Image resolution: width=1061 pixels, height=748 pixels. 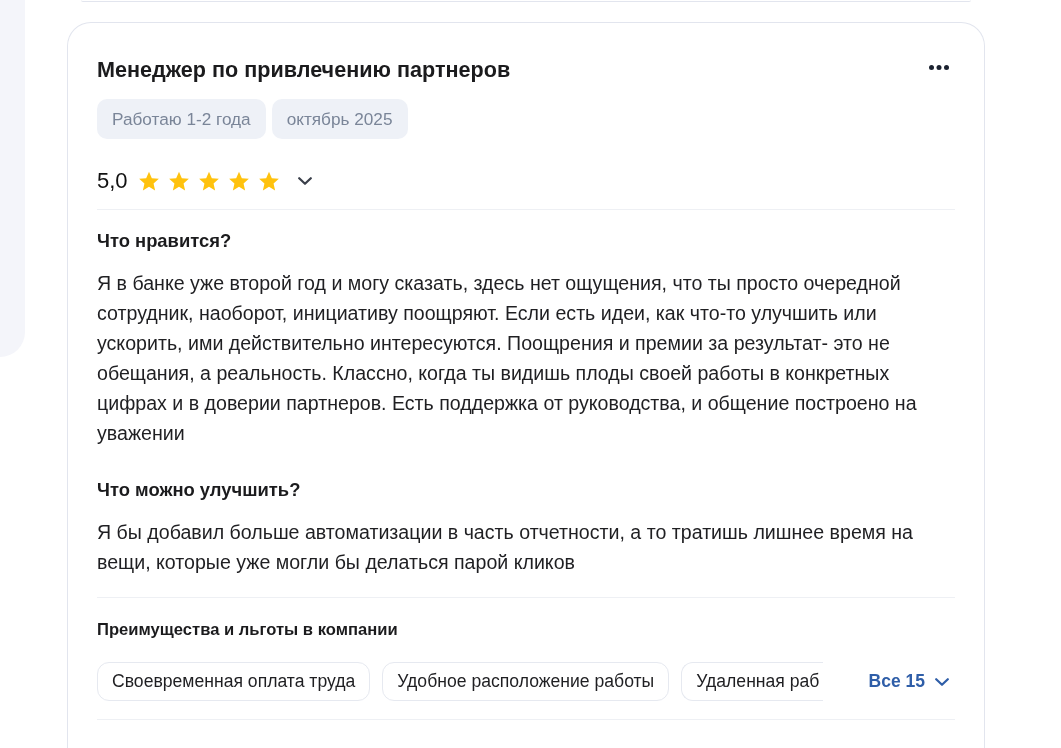 I want to click on section-heading: Что можно улучшить?, so click(x=199, y=490).